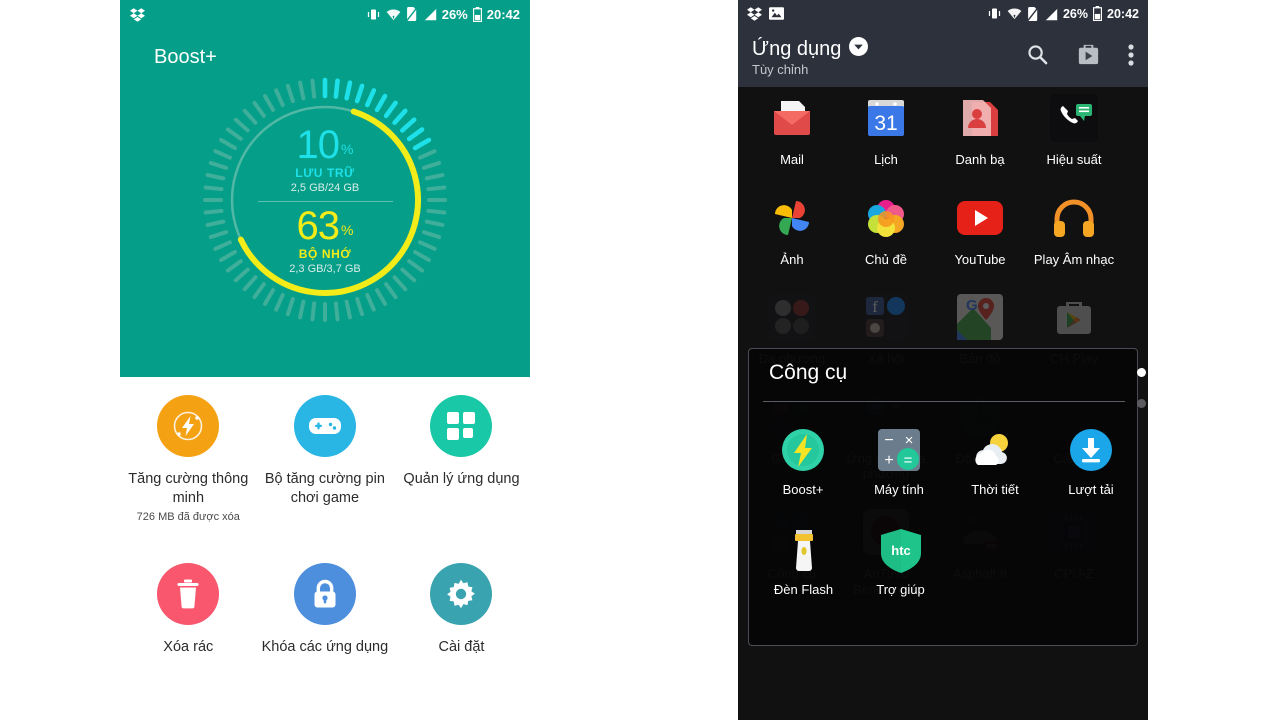 Image resolution: width=1280 pixels, height=720 pixels. Describe the element at coordinates (1037, 57) in the screenshot. I see `search-icon` at that location.